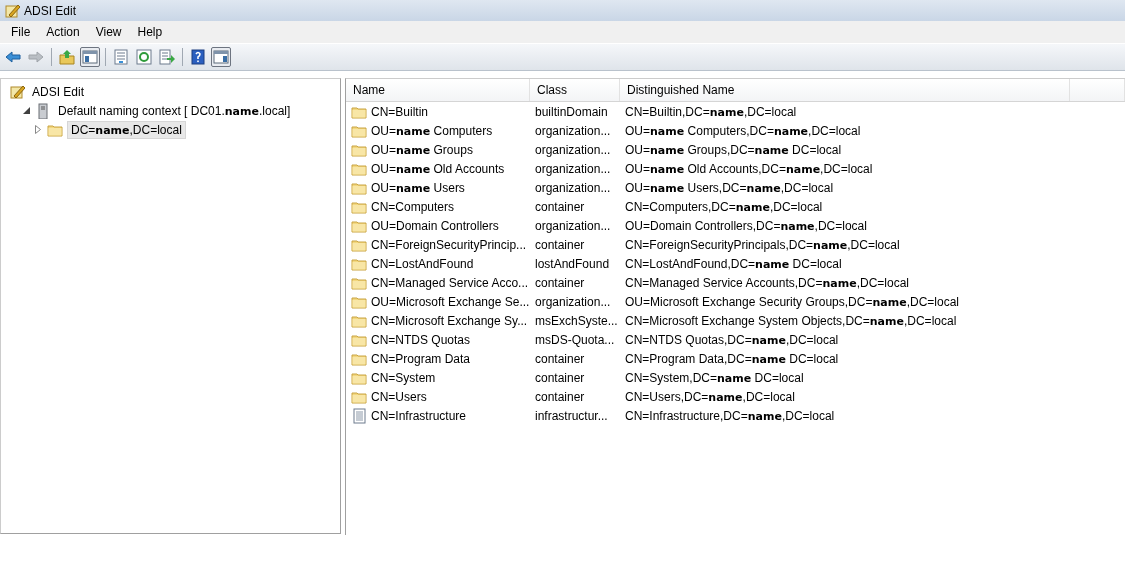 The height and width of the screenshot is (584, 1125). I want to click on help-icon, so click(198, 57).